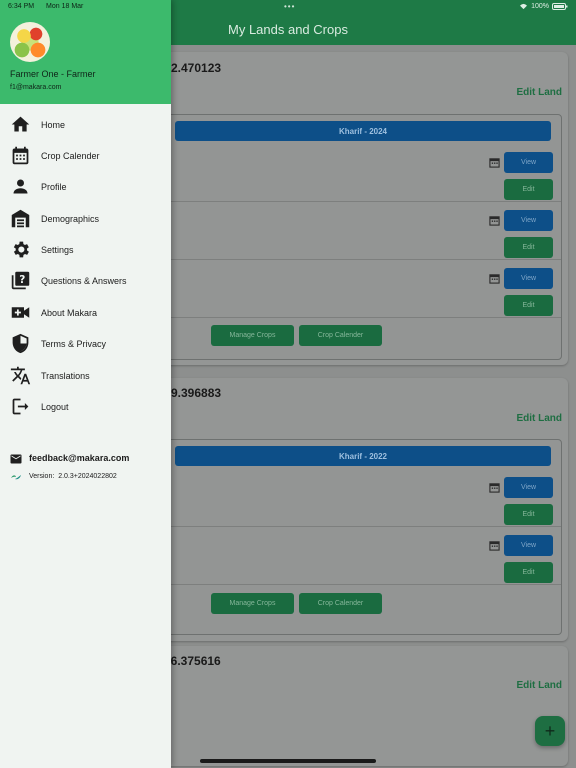  I want to click on drawer-status-bar: 6:34 PM Mon 18 Mar, so click(50, 6).